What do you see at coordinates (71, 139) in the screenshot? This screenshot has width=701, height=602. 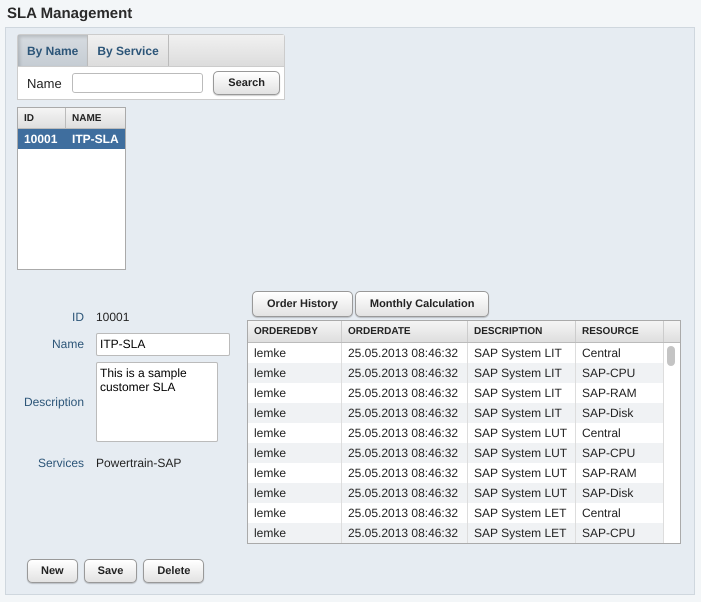 I see `table-row: 10001 ITP-SLA` at bounding box center [71, 139].